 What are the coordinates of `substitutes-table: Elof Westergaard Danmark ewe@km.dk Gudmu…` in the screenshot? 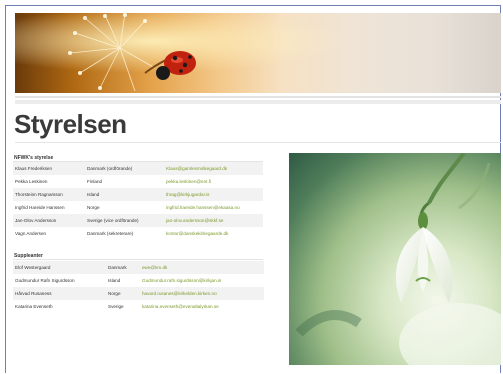 It's located at (138, 287).